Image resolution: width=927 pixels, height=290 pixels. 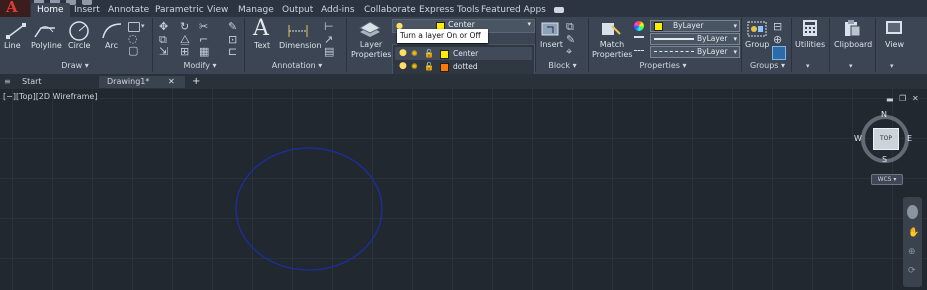 What do you see at coordinates (15, 8) in the screenshot?
I see `application-menu-button: A` at bounding box center [15, 8].